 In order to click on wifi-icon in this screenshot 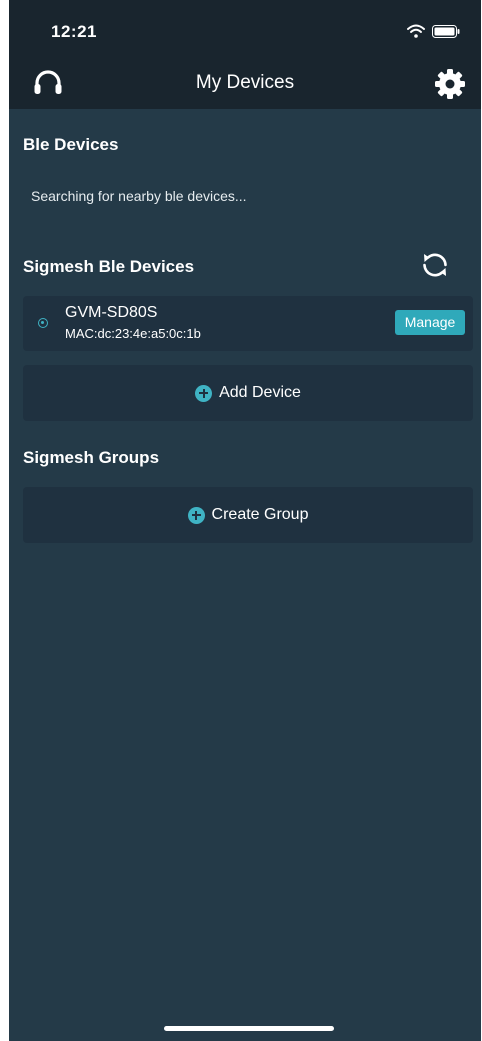, I will do `click(416, 31)`.